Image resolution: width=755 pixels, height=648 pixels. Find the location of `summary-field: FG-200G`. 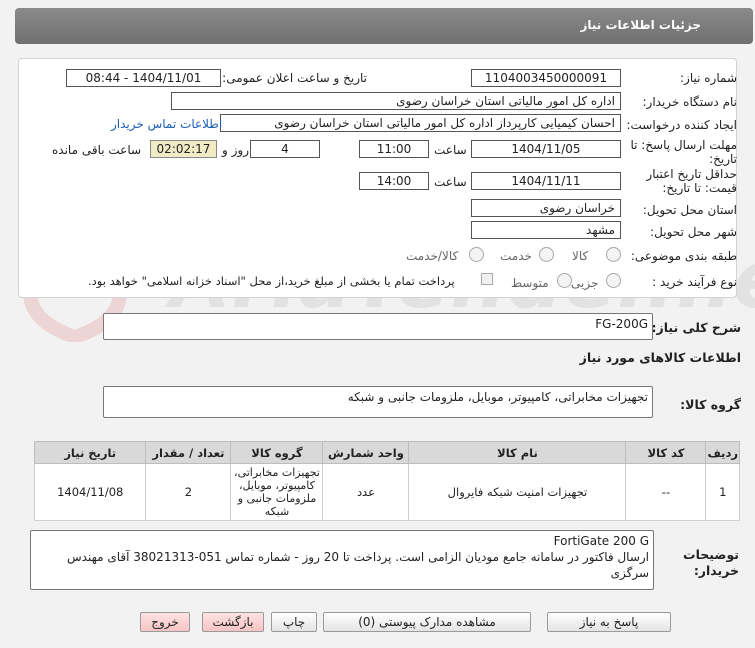

summary-field: FG-200G is located at coordinates (378, 326).